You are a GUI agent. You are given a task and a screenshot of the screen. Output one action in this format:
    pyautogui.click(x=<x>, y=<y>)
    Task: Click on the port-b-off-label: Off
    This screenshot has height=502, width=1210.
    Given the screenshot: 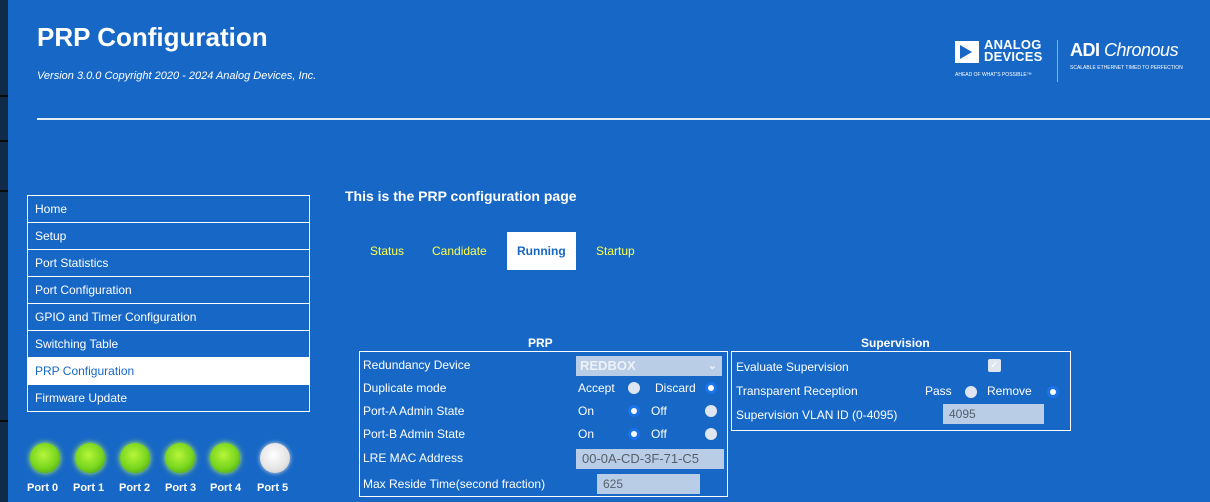 What is the action you would take?
    pyautogui.click(x=659, y=434)
    